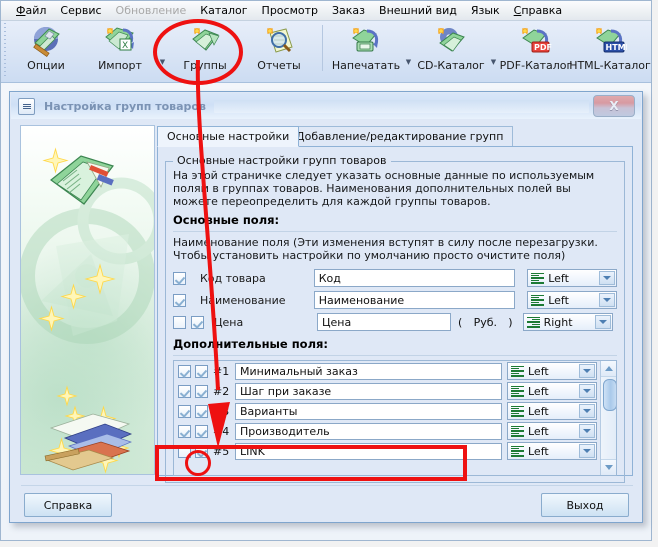 The width and height of the screenshot is (658, 547). Describe the element at coordinates (201, 431) in the screenshot. I see `extra-field-4-checkbox-secondary` at that location.